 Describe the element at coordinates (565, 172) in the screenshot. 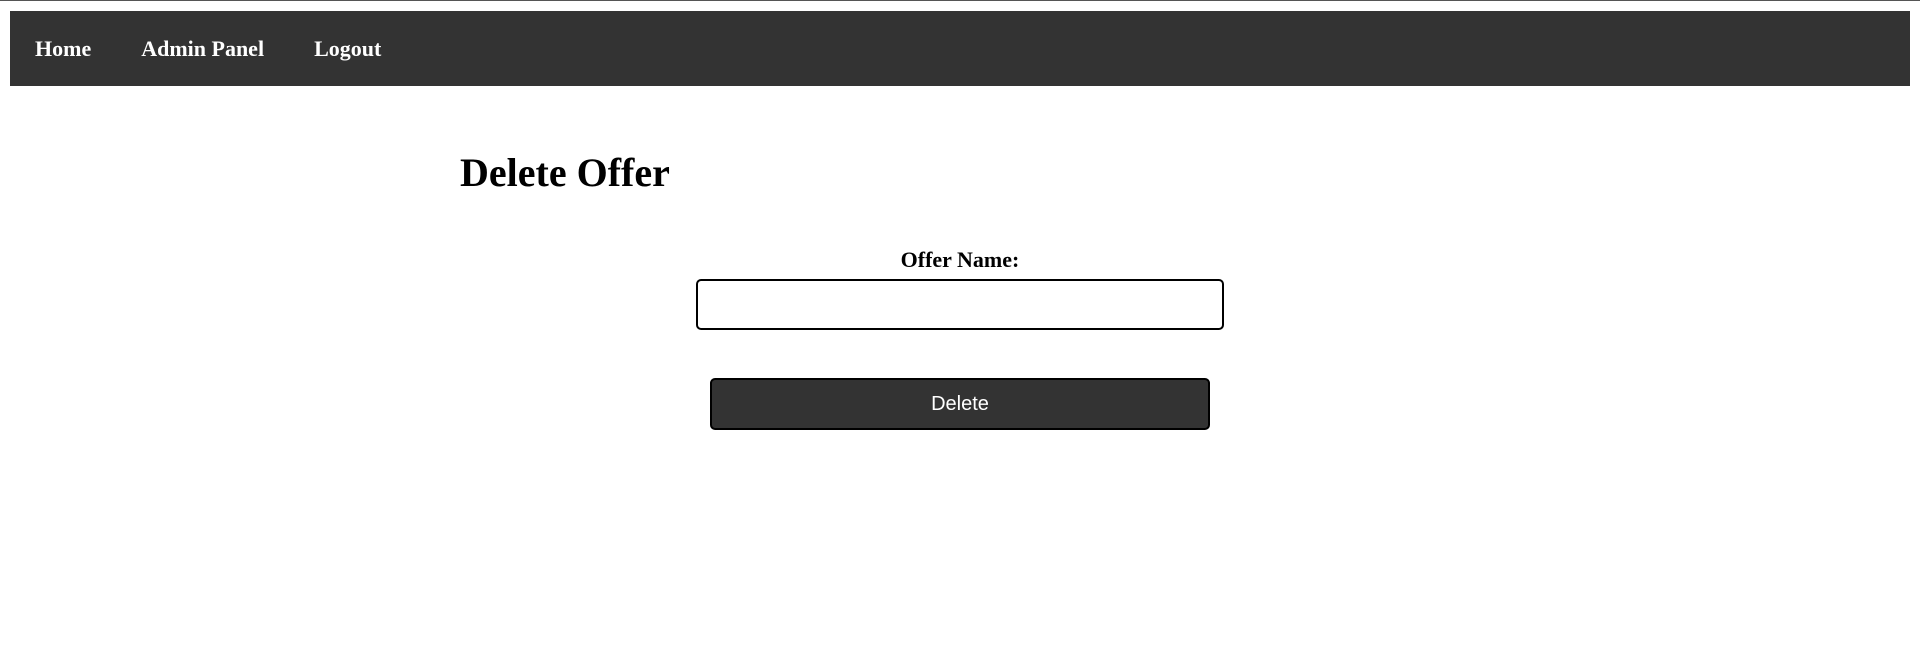

I see `page-title: Delete Offer` at that location.